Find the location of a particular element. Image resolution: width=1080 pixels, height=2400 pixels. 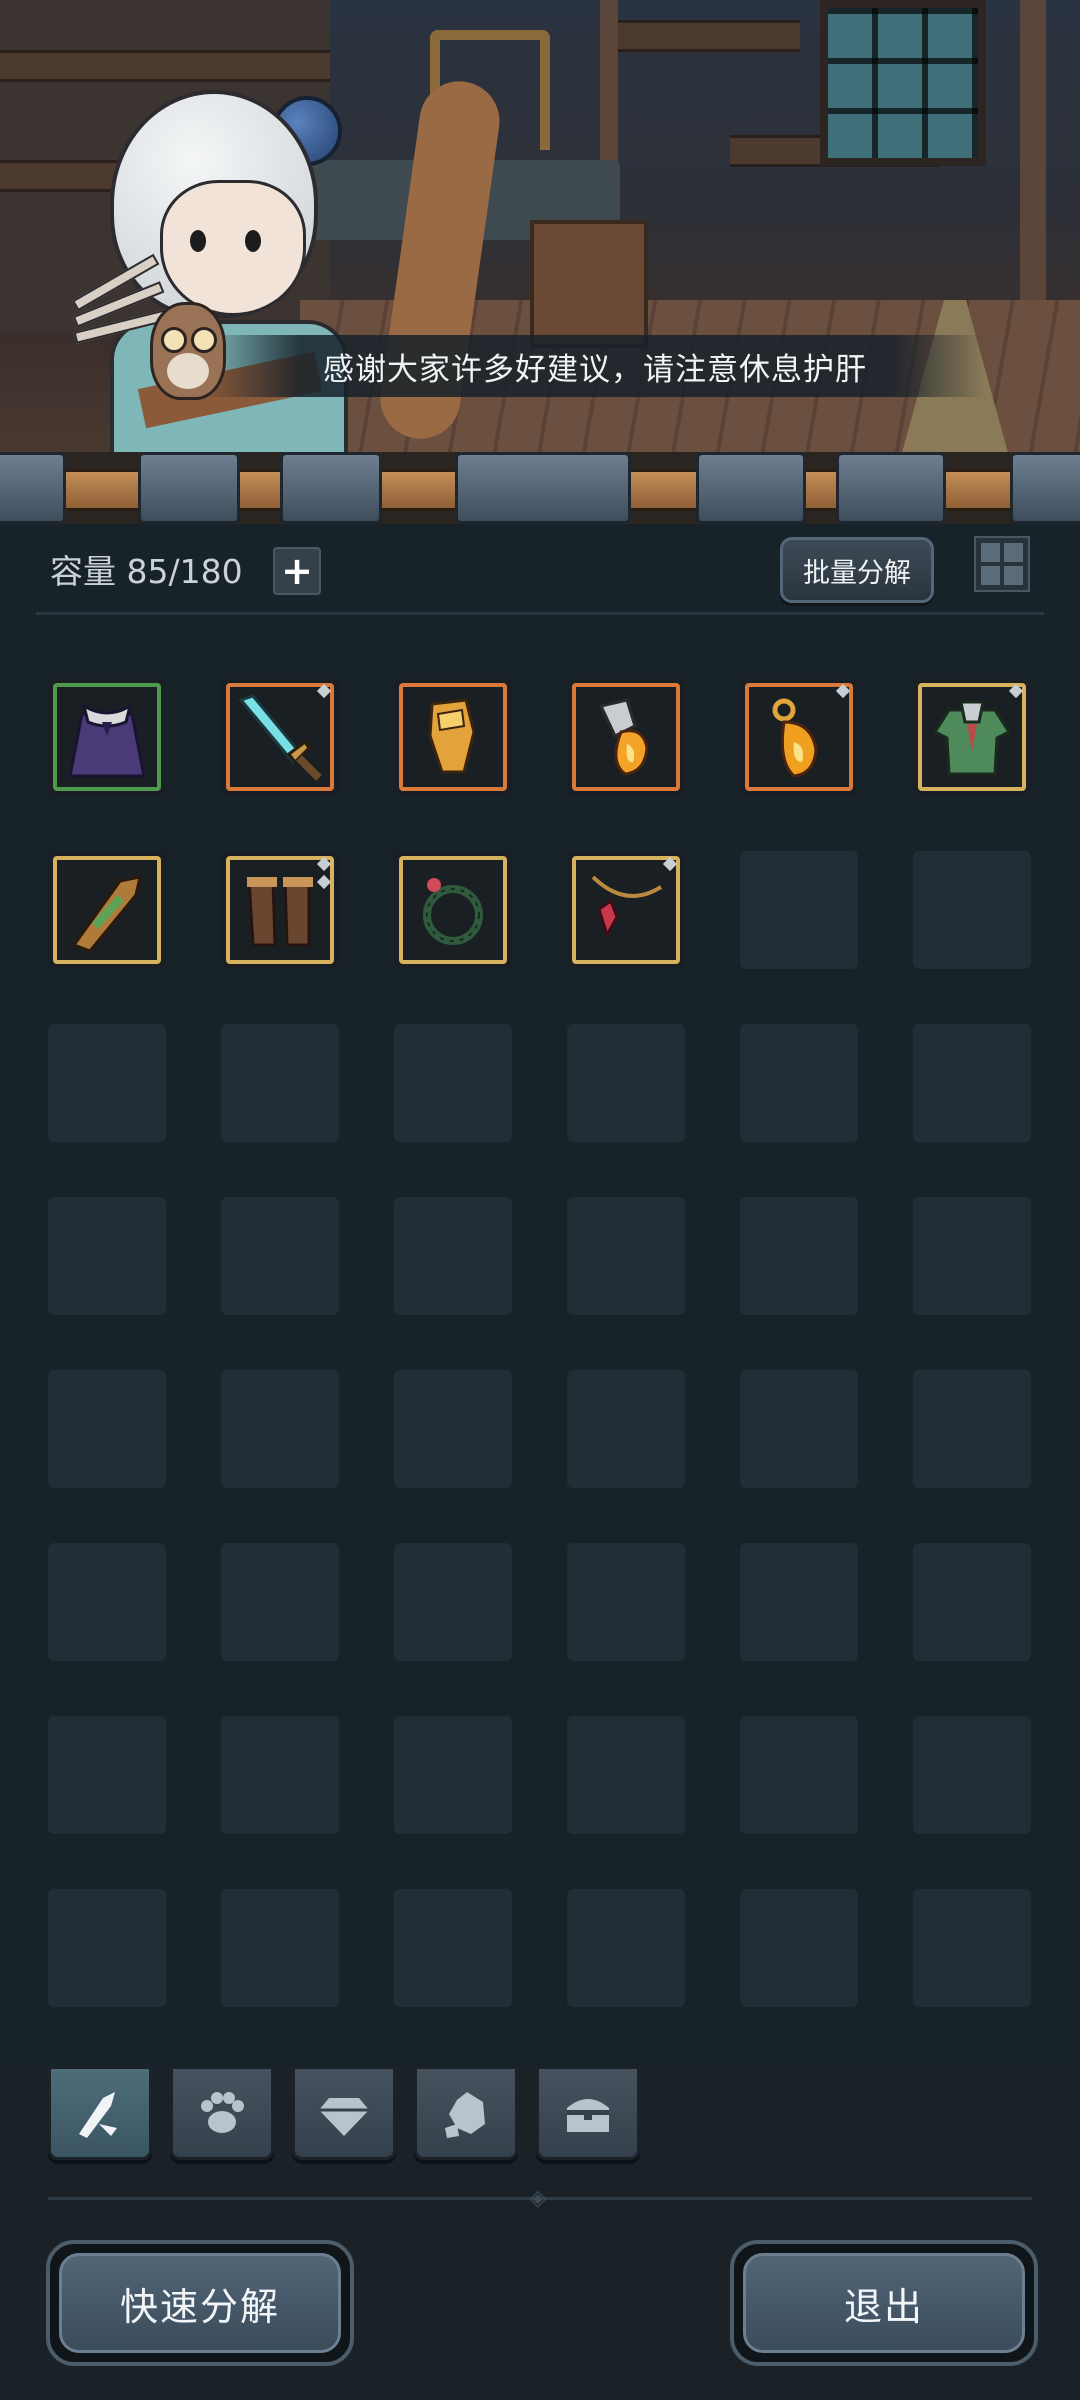

capacity-value: 85/180 is located at coordinates (184, 571).